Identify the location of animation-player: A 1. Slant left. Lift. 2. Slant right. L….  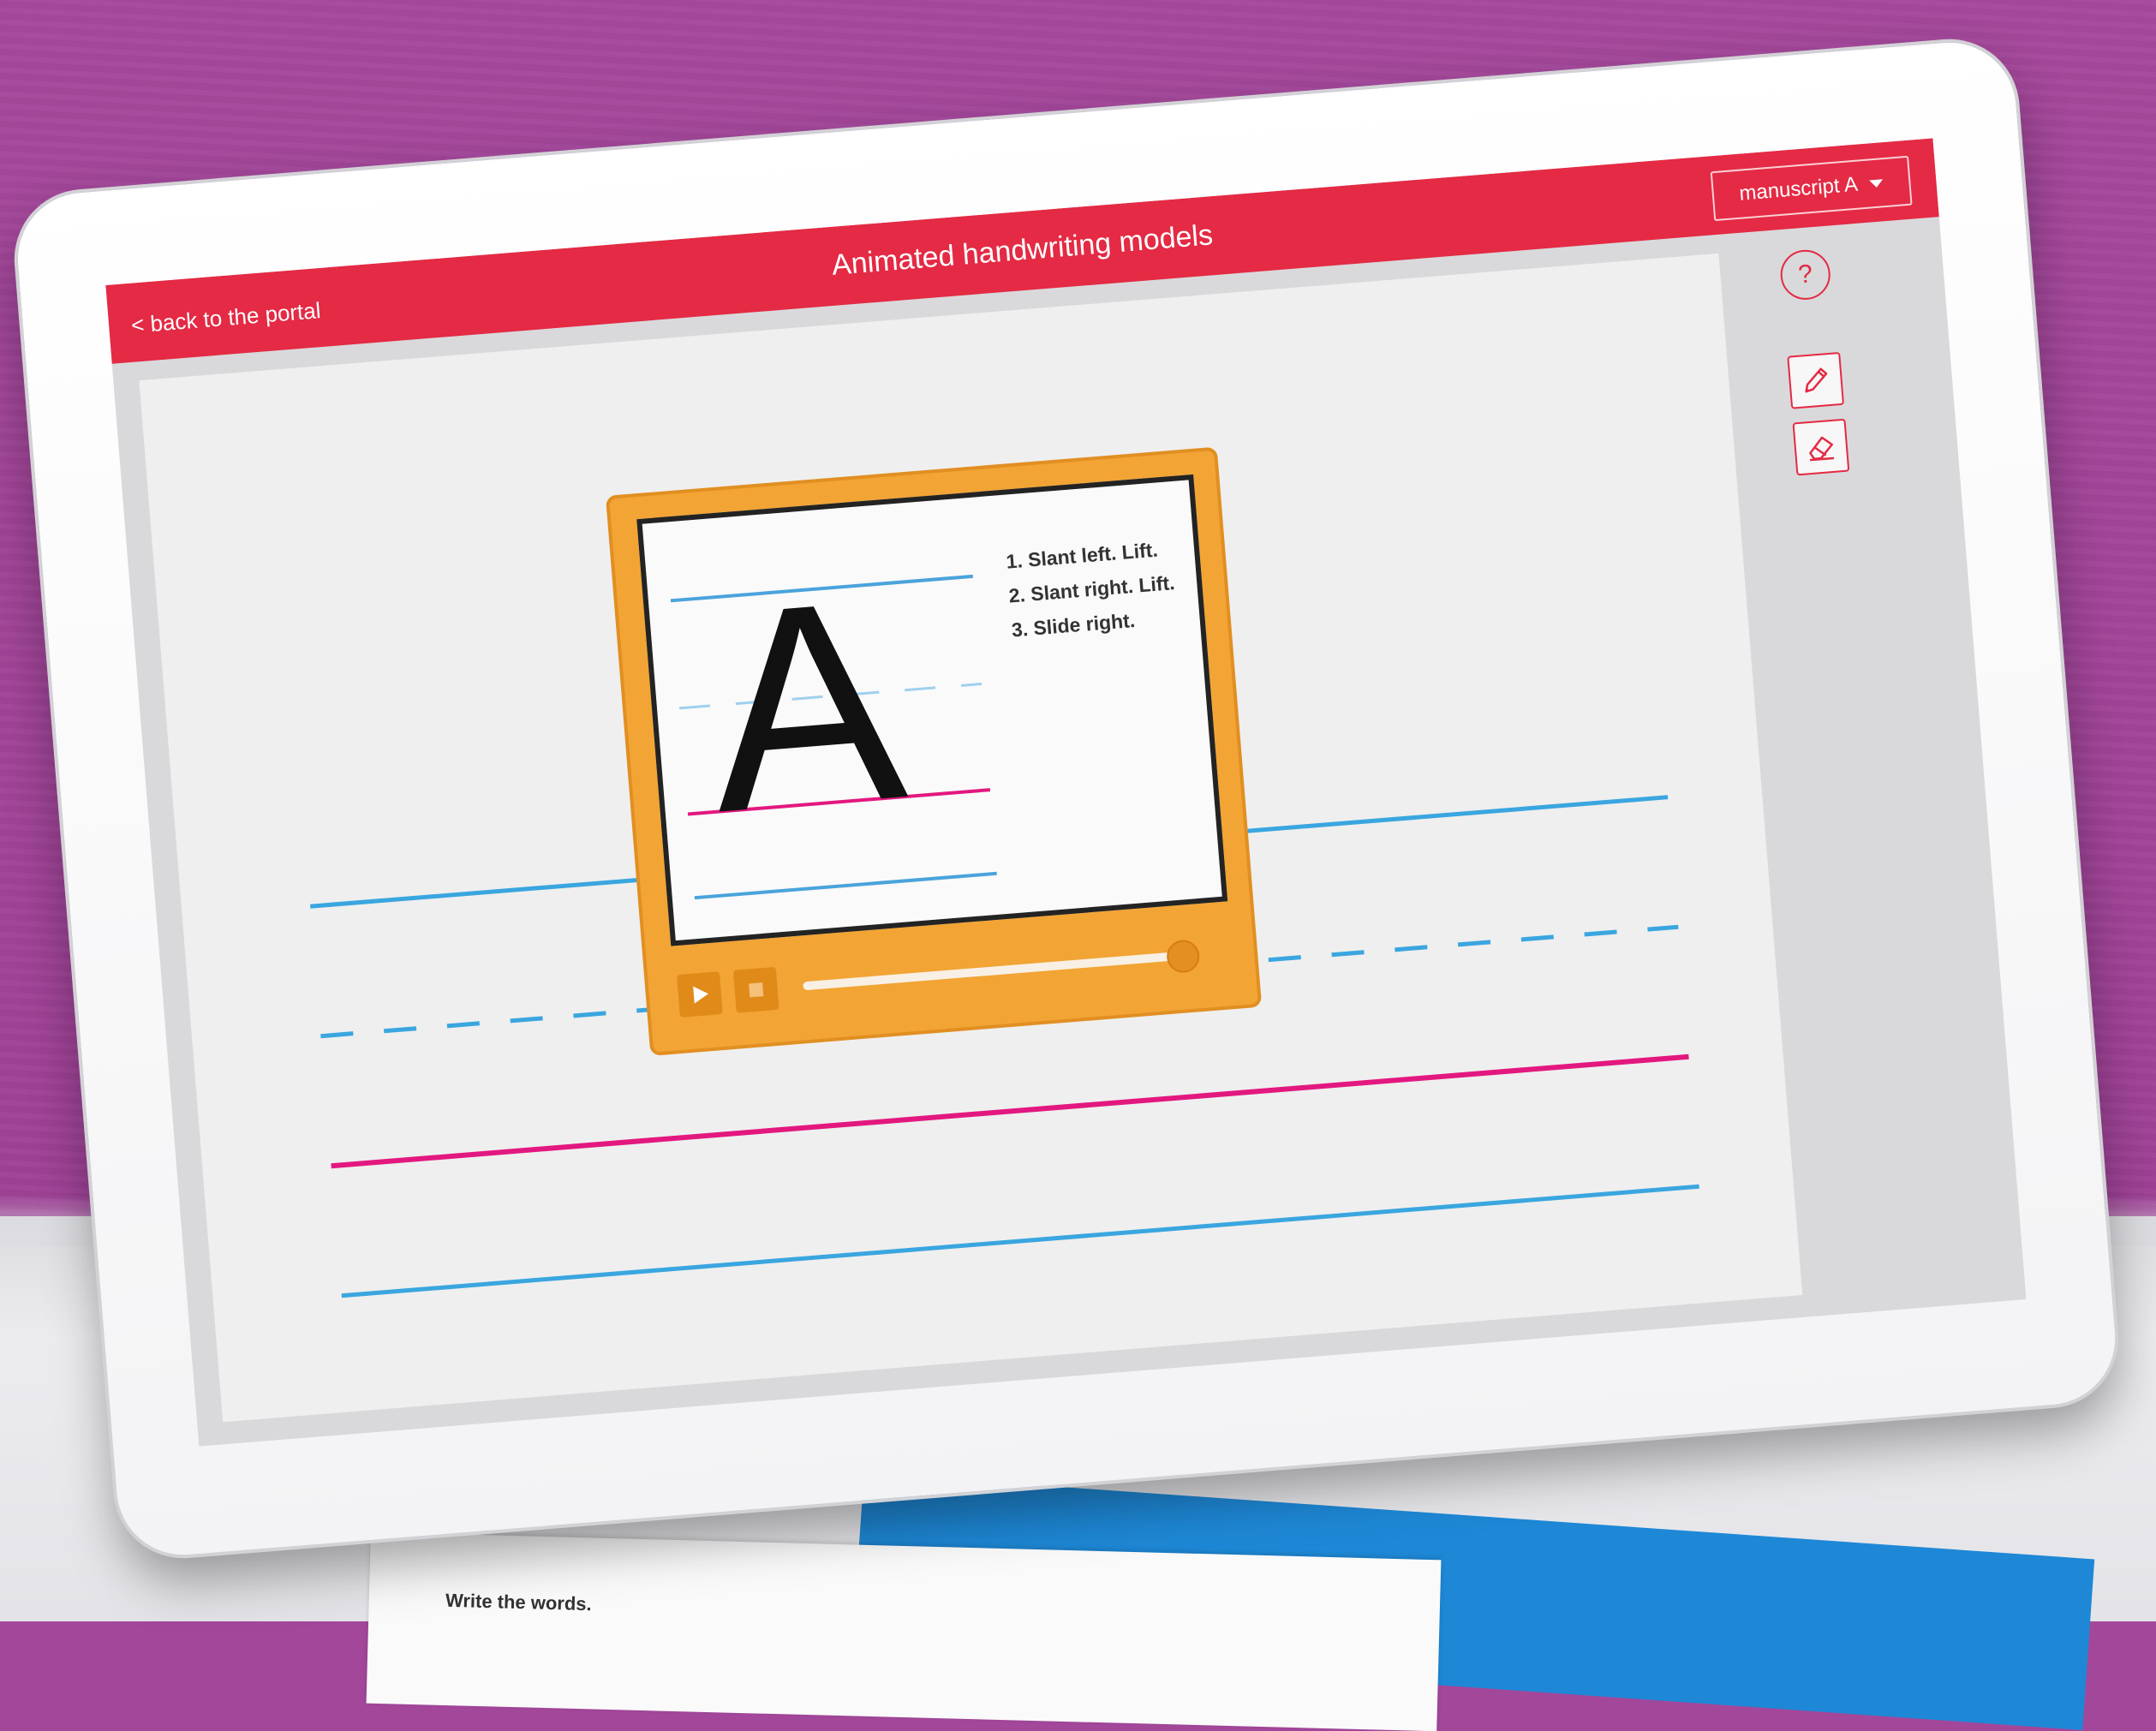
(934, 751).